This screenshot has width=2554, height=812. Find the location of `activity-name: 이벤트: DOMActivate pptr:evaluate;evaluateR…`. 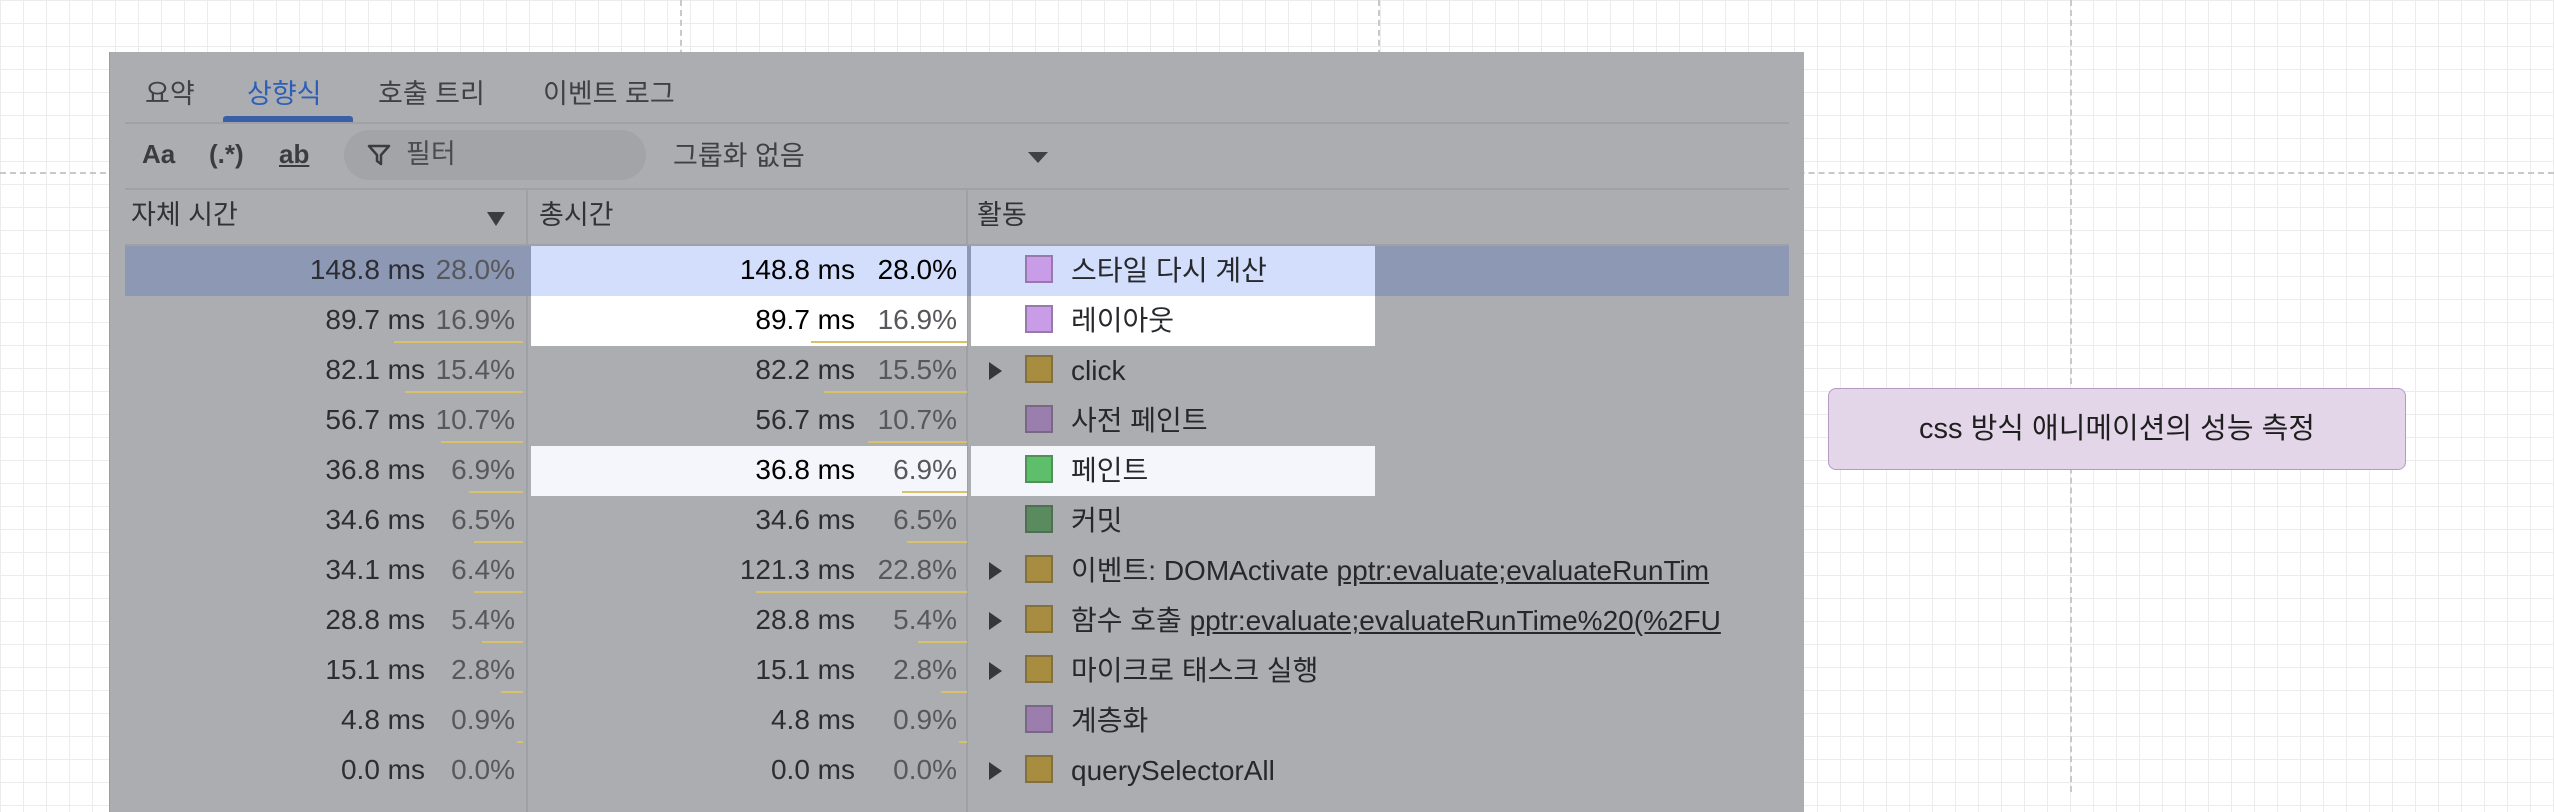

activity-name: 이벤트: DOMActivate pptr:evaluate;evaluateR… is located at coordinates (1390, 571).